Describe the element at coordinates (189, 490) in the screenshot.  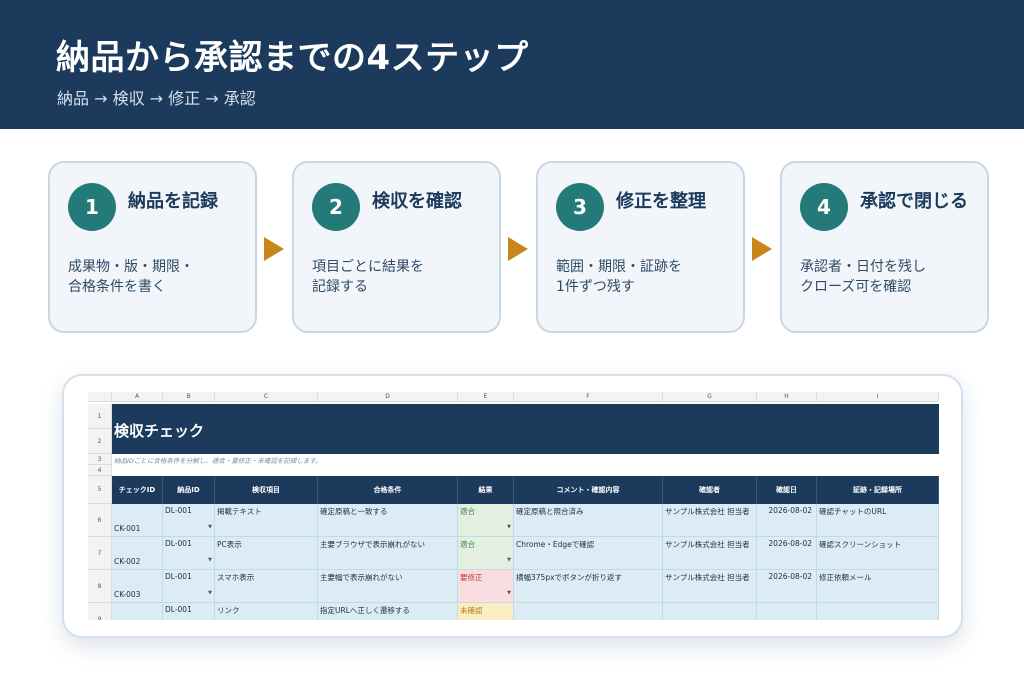
I see `table-header-cell: 納品ID` at that location.